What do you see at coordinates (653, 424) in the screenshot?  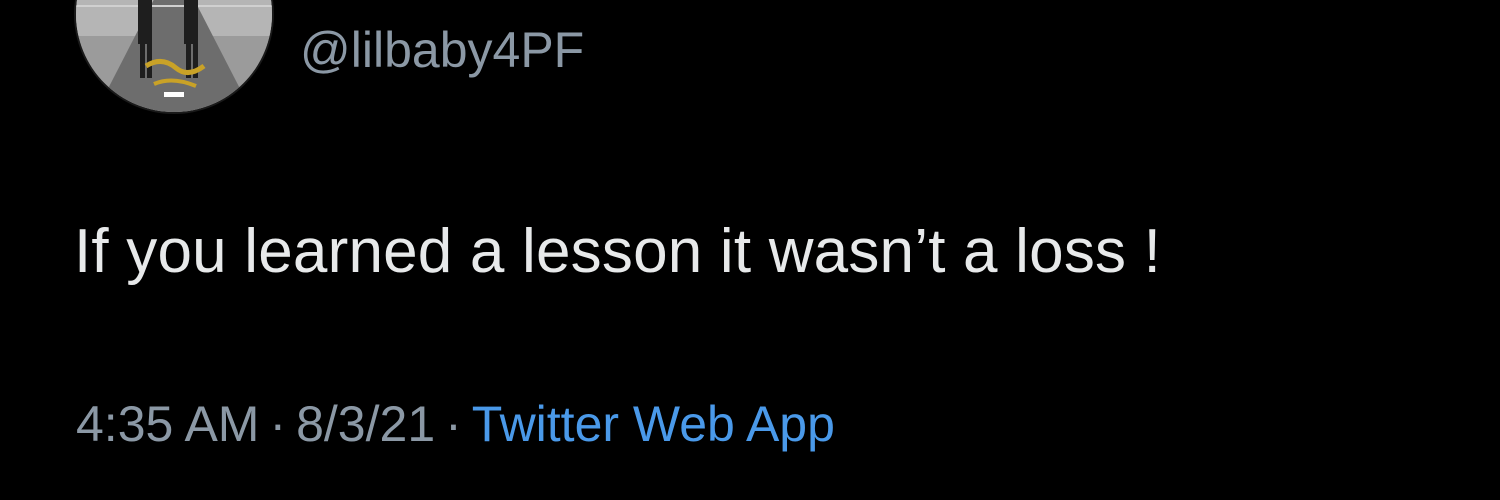 I see `tweet-source-link: Twitter Web App` at bounding box center [653, 424].